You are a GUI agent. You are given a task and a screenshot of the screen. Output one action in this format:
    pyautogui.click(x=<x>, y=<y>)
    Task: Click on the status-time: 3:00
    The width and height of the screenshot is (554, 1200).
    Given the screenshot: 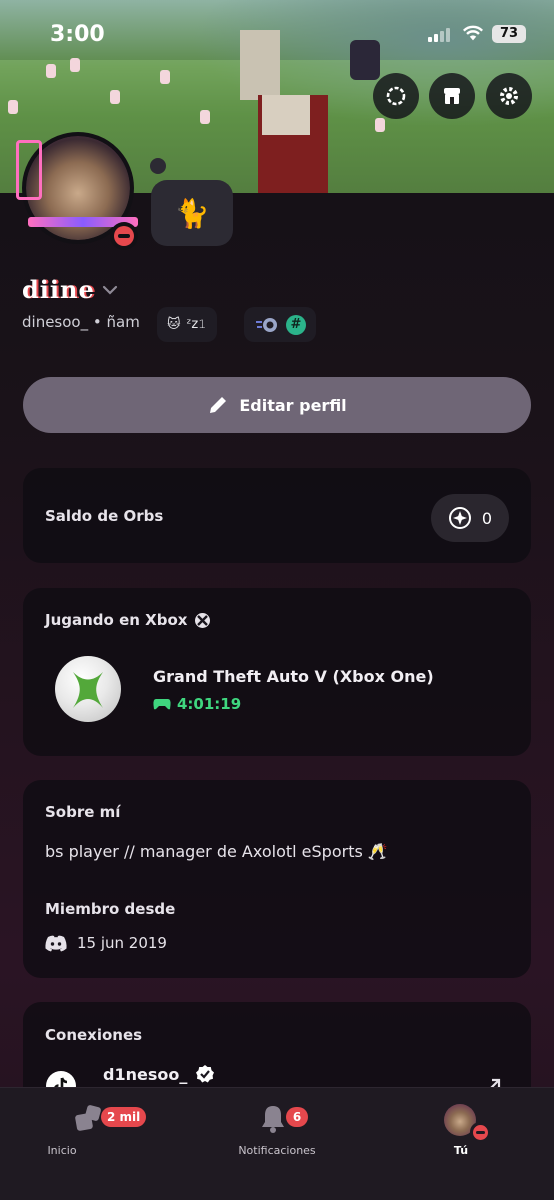 What is the action you would take?
    pyautogui.click(x=77, y=34)
    